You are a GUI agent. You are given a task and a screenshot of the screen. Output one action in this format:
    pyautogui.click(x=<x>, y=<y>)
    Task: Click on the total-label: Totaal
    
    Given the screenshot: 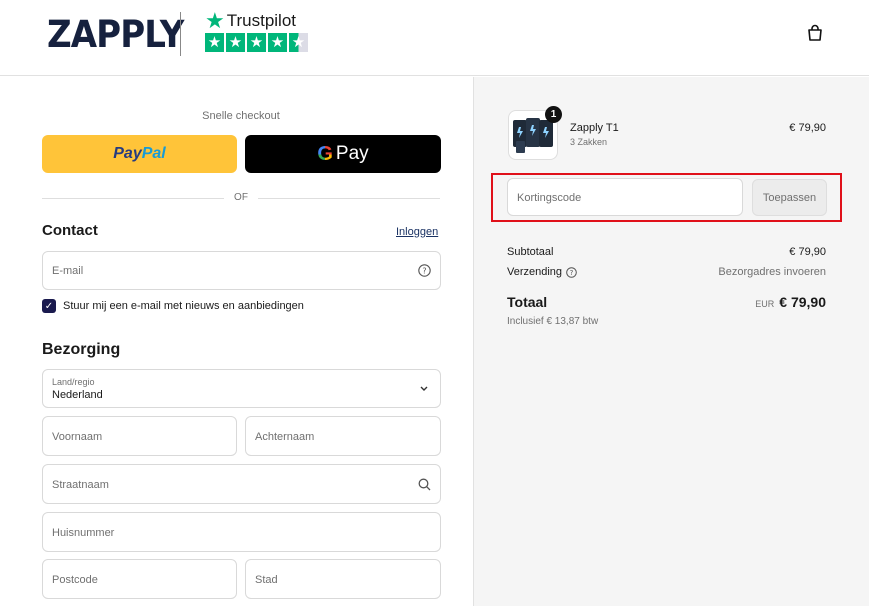 What is the action you would take?
    pyautogui.click(x=527, y=302)
    